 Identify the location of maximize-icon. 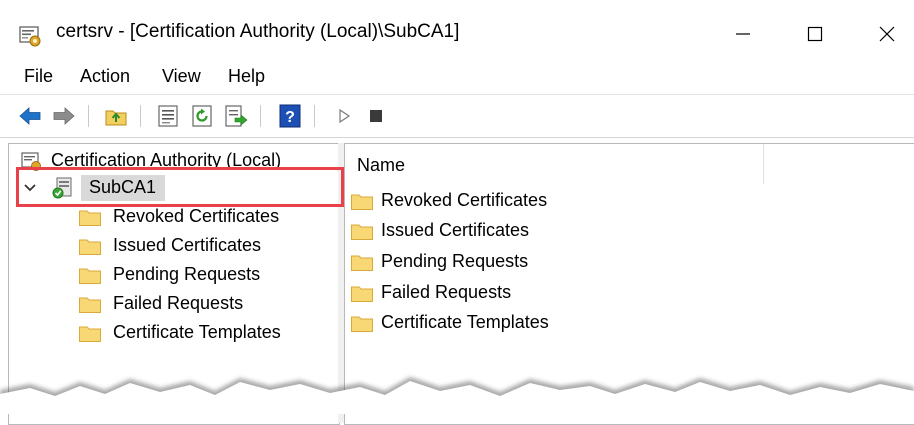
(815, 34).